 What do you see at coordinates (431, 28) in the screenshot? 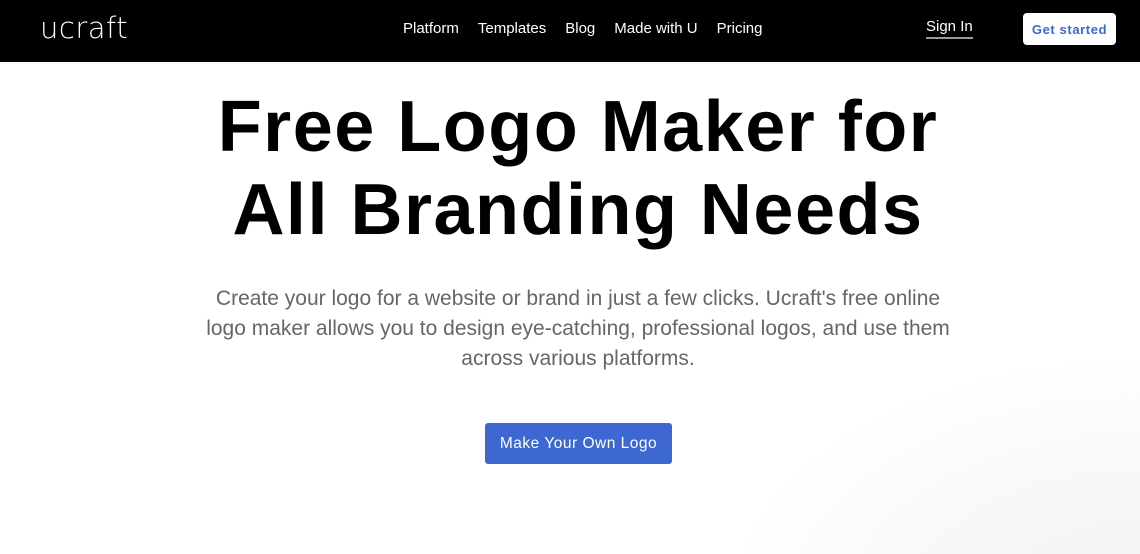
I see `nav-link-platform: Platform` at bounding box center [431, 28].